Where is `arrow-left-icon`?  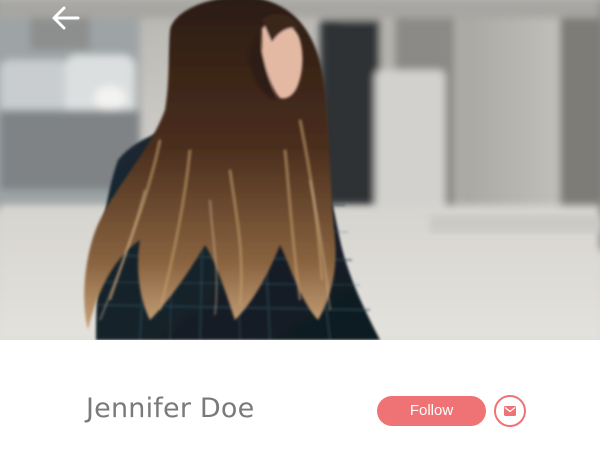
arrow-left-icon is located at coordinates (66, 18).